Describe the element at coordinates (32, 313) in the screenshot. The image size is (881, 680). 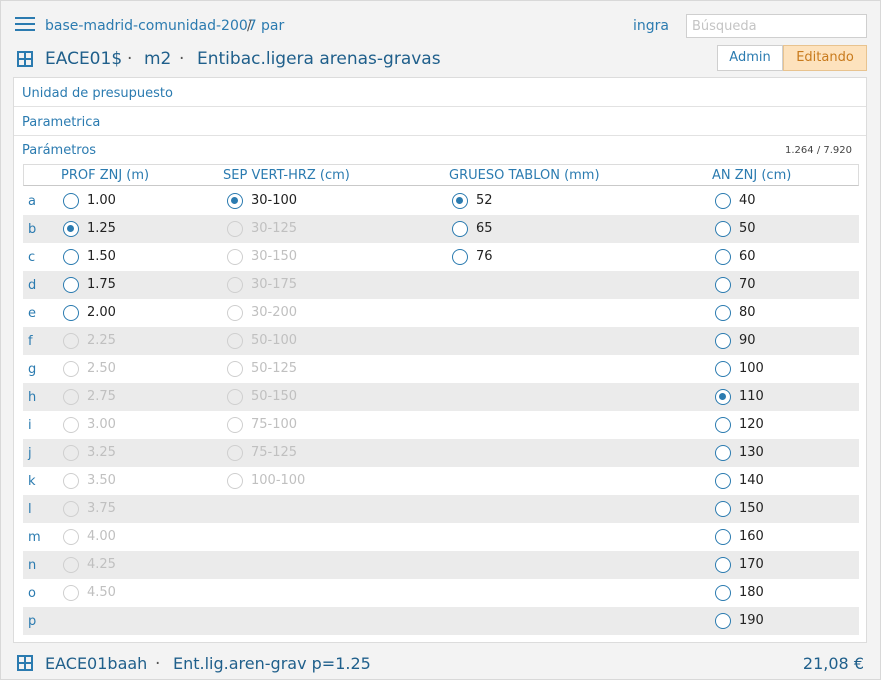
I see `row-letter: e` at that location.